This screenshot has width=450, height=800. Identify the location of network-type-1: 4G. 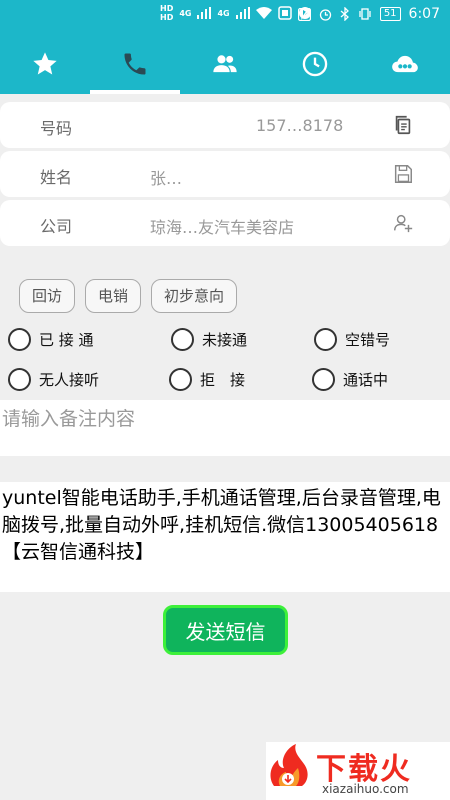
(185, 13).